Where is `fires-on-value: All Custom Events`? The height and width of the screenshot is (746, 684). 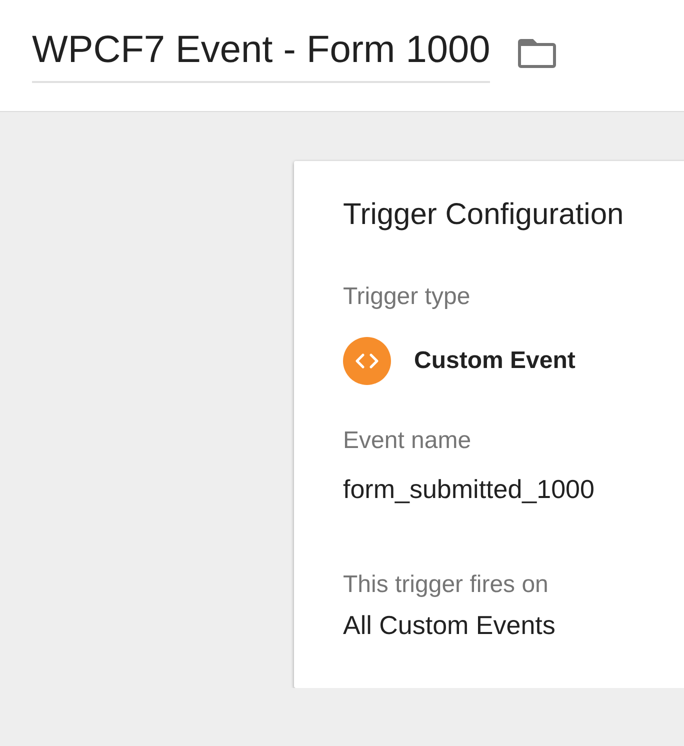 fires-on-value: All Custom Events is located at coordinates (449, 625).